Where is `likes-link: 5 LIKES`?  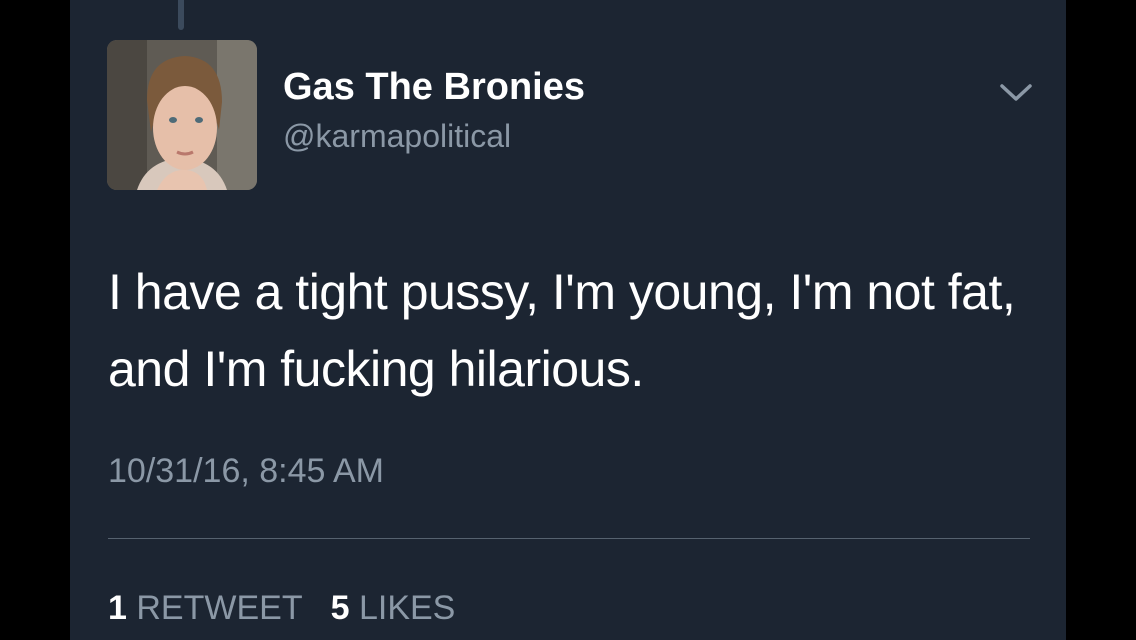
likes-link: 5 LIKES is located at coordinates (393, 608).